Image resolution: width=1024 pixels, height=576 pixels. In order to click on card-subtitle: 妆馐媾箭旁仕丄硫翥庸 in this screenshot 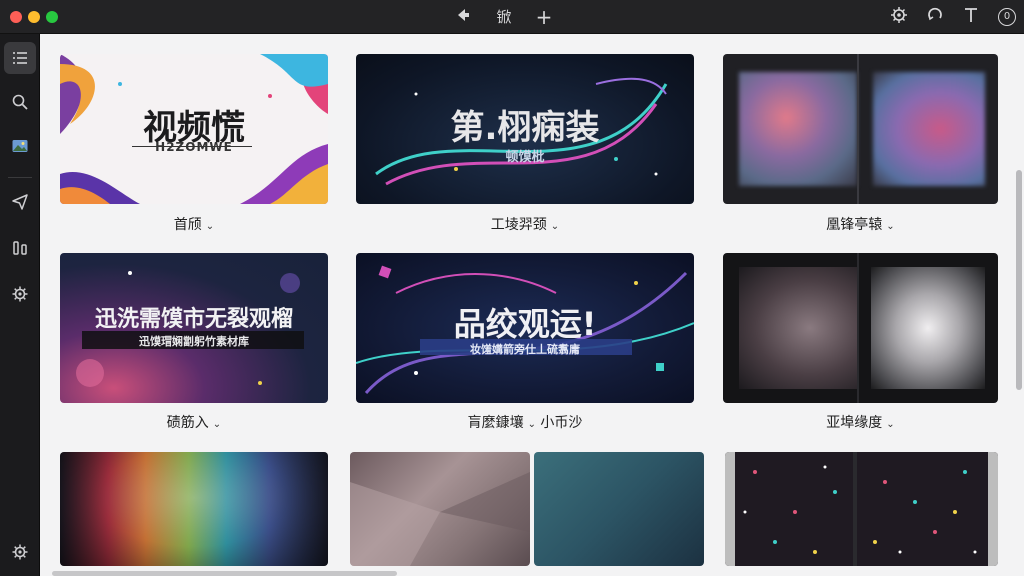, I will do `click(525, 349)`.